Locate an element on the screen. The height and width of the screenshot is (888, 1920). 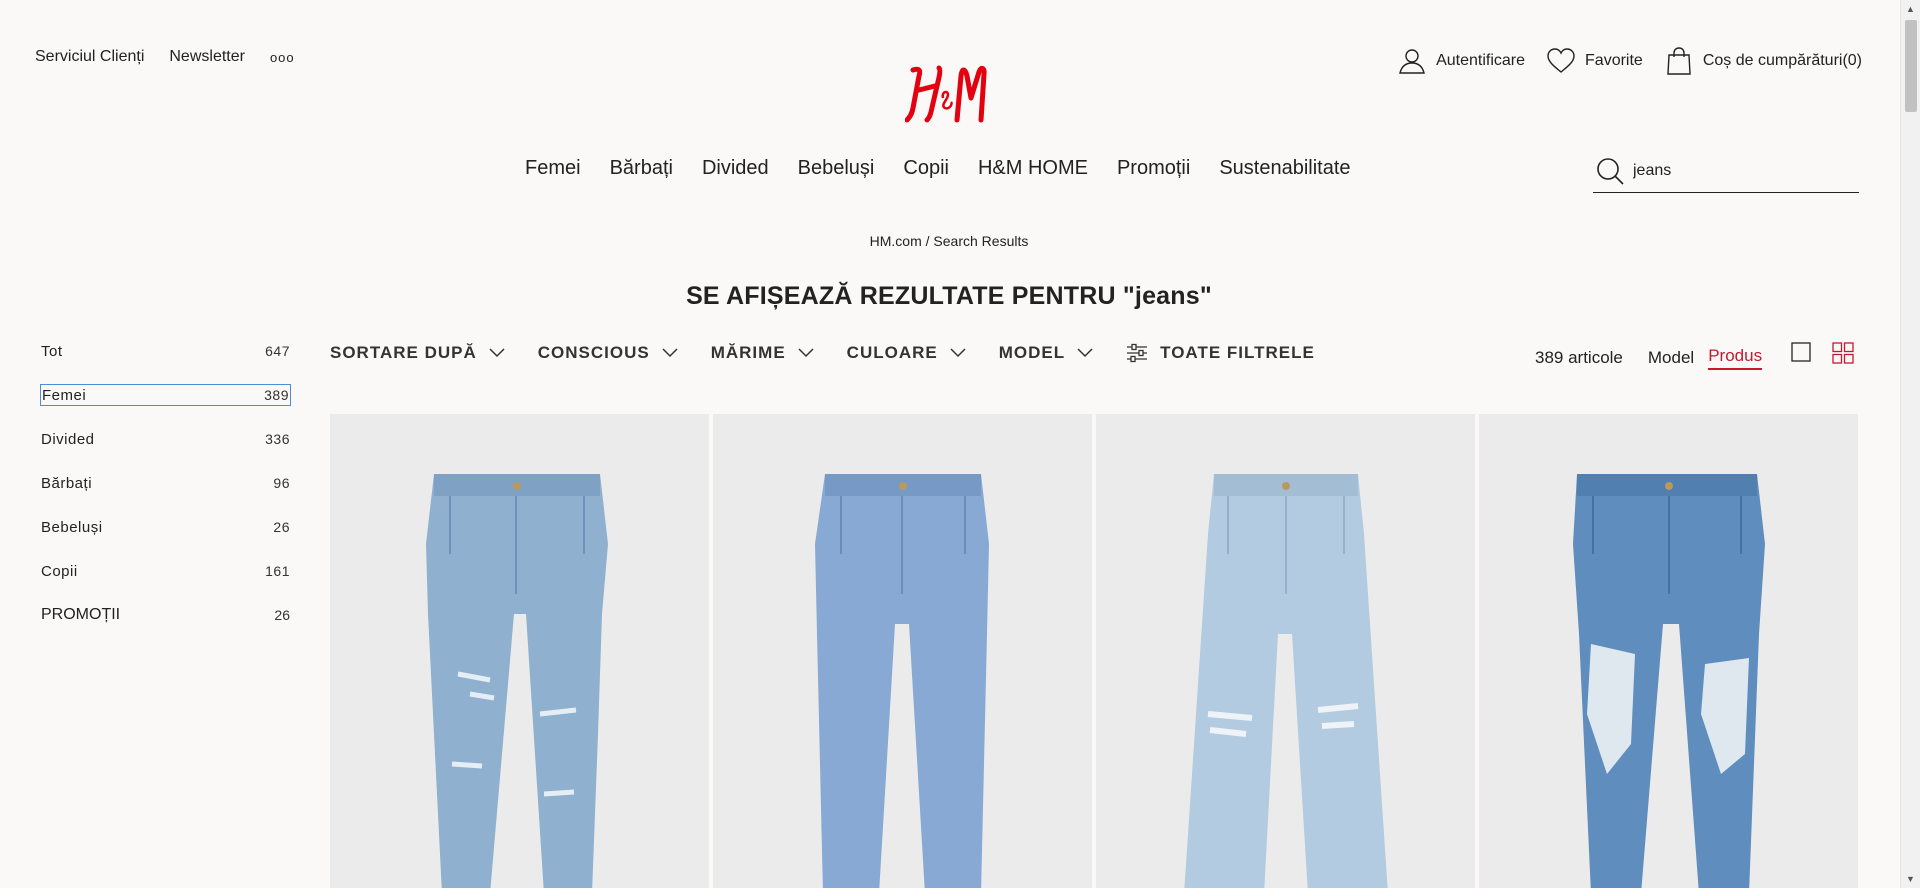
hm-logo-mark is located at coordinates (945, 94).